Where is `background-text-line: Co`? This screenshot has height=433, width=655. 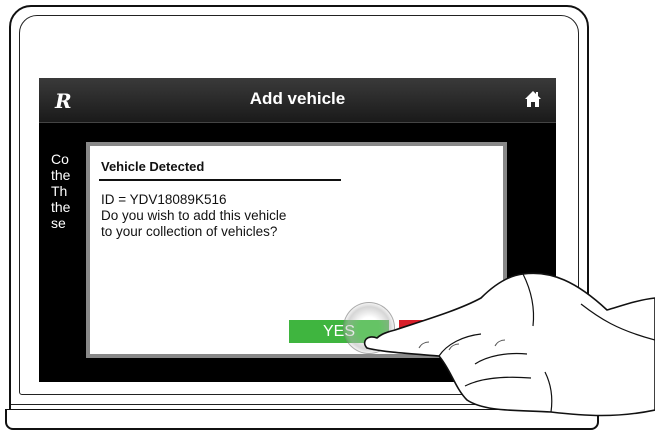
background-text-line: Co is located at coordinates (60, 159).